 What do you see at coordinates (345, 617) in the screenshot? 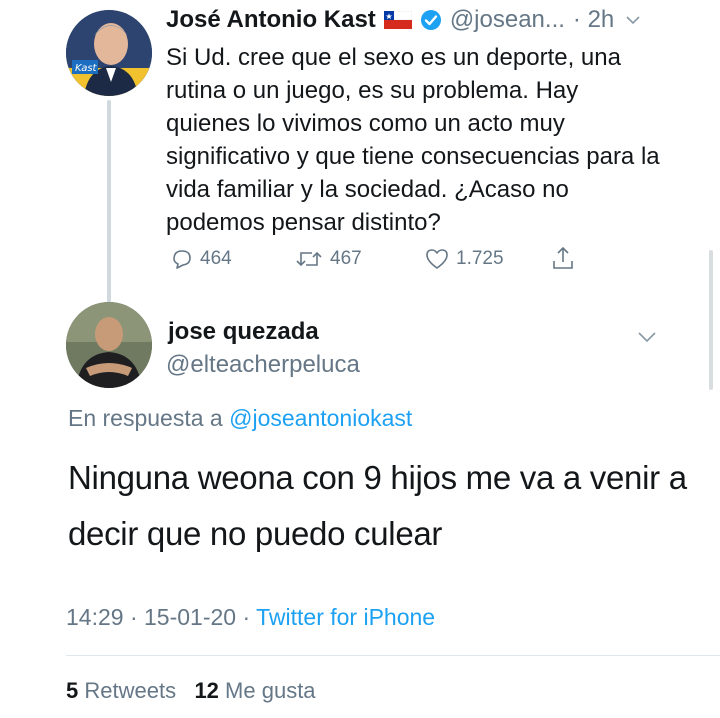
I see `tweet-source: Twitter for iPhone` at bounding box center [345, 617].